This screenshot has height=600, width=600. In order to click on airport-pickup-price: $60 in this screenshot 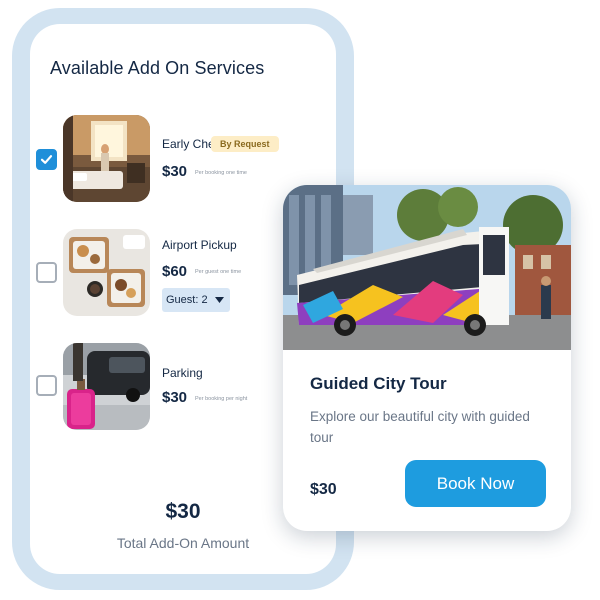, I will do `click(175, 271)`.